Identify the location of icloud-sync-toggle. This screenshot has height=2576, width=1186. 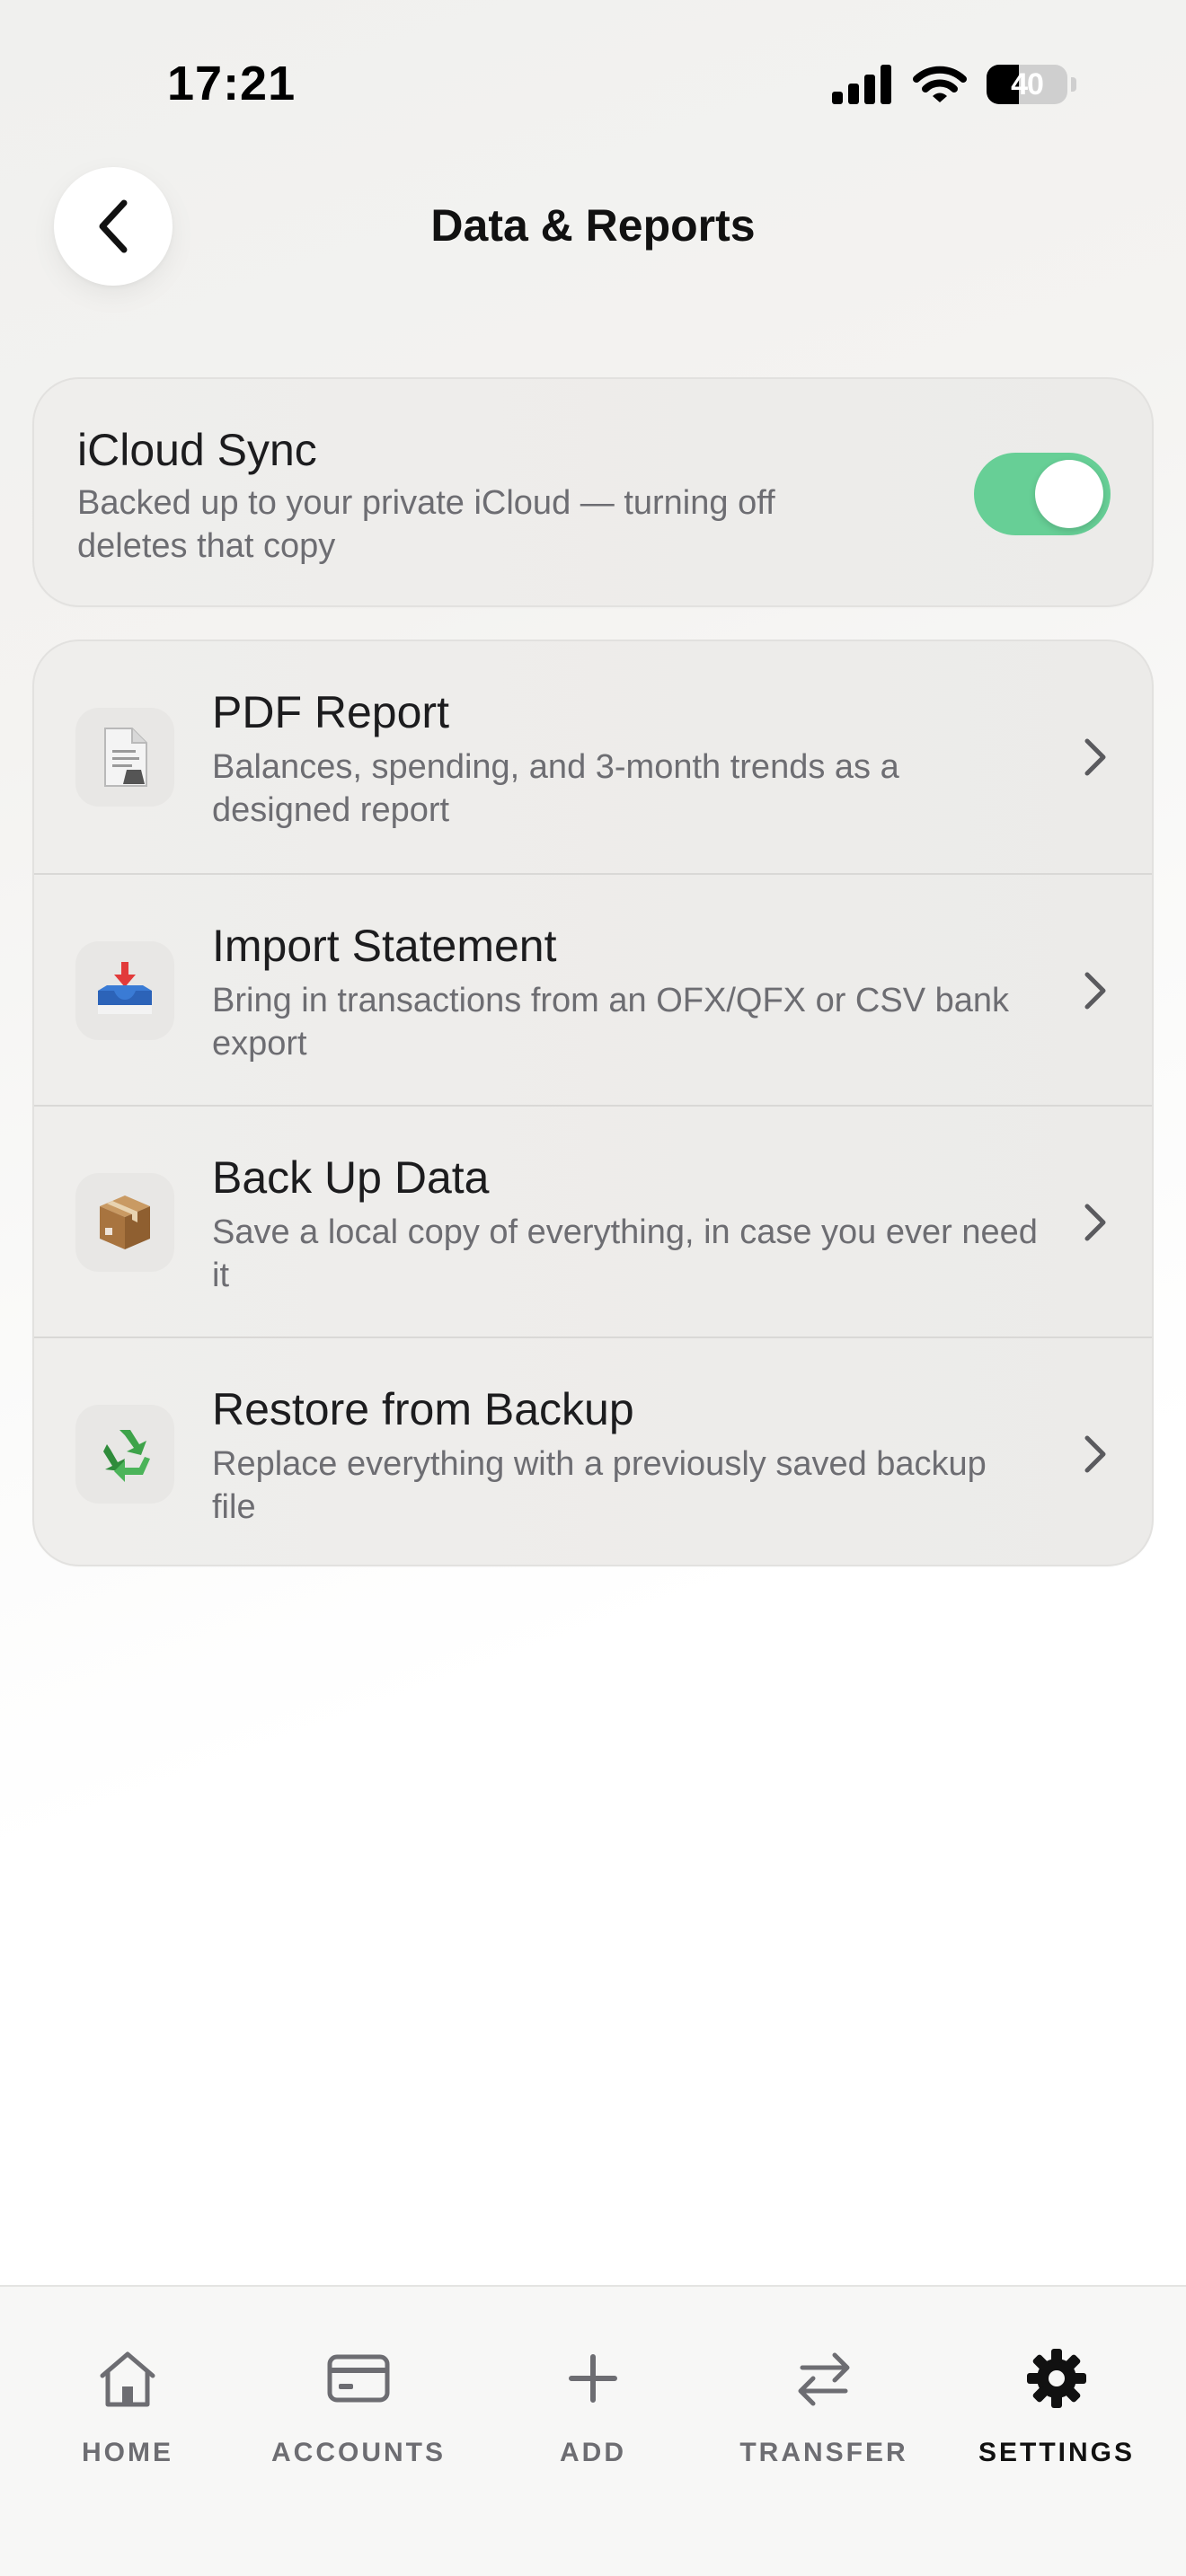
(1042, 494).